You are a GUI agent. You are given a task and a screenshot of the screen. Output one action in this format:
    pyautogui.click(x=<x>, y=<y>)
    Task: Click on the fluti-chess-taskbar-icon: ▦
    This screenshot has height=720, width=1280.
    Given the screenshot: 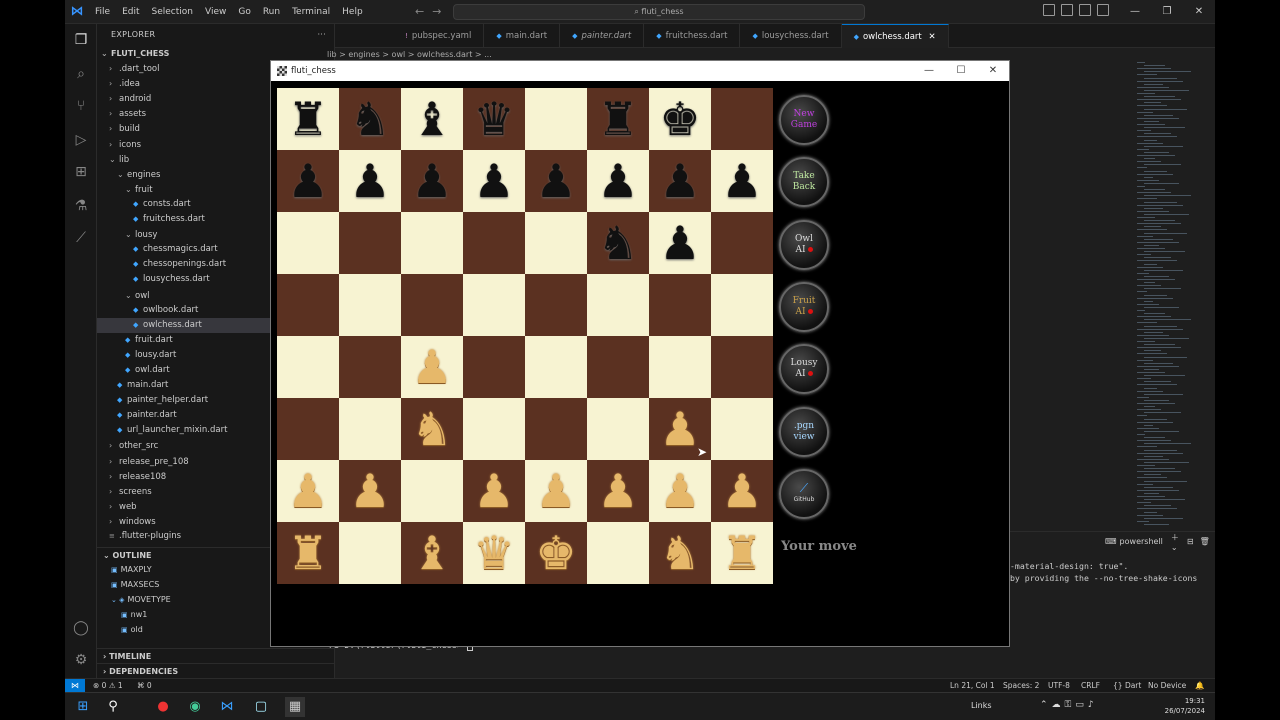 What is the action you would take?
    pyautogui.click(x=295, y=707)
    